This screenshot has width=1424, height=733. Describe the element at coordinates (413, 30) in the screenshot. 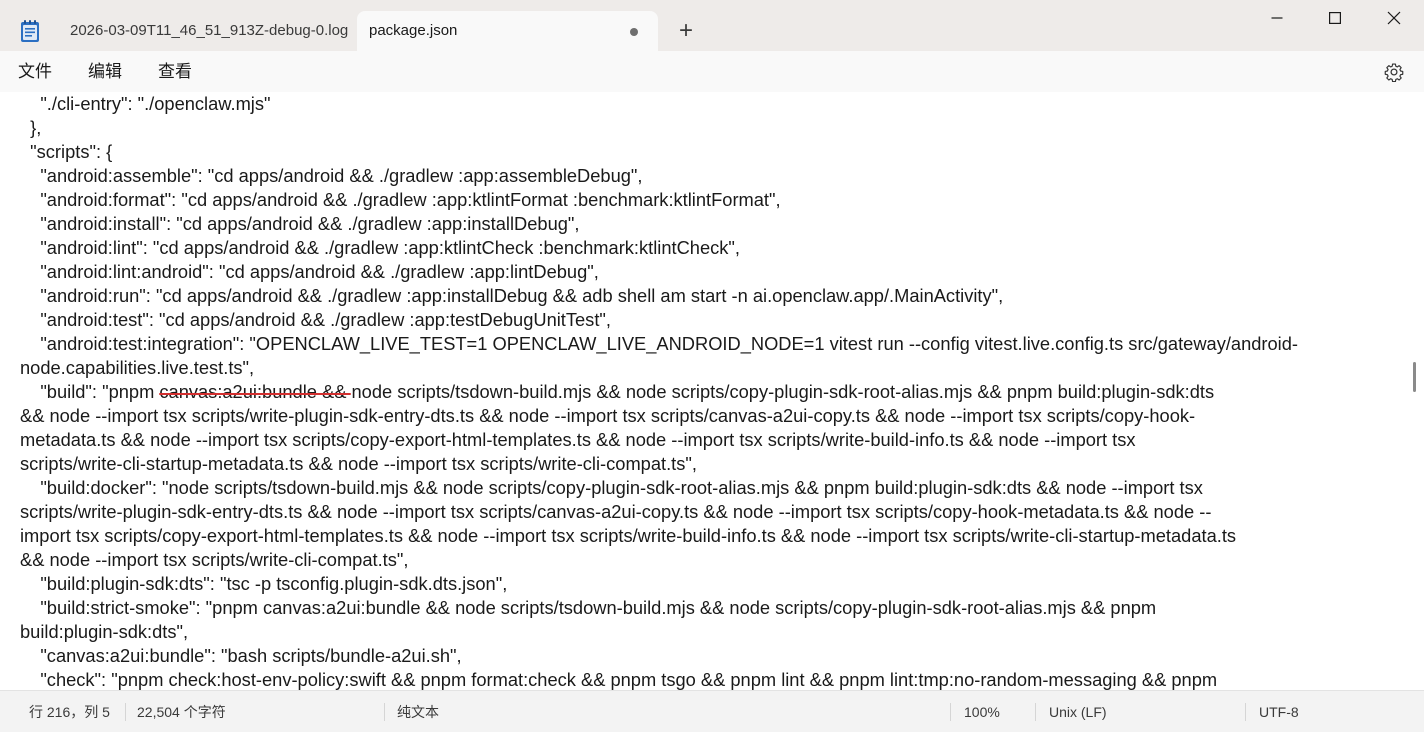

I see `tab-label: package.json` at that location.